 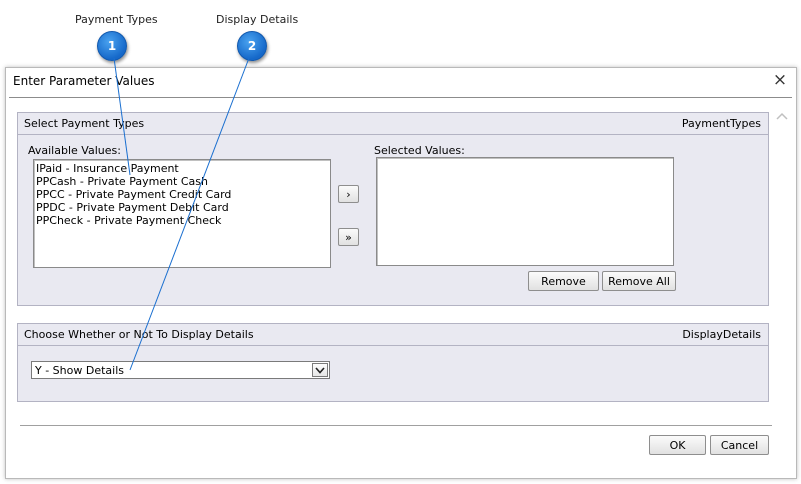 I want to click on selected-values-label: Selected Values:, so click(x=419, y=150).